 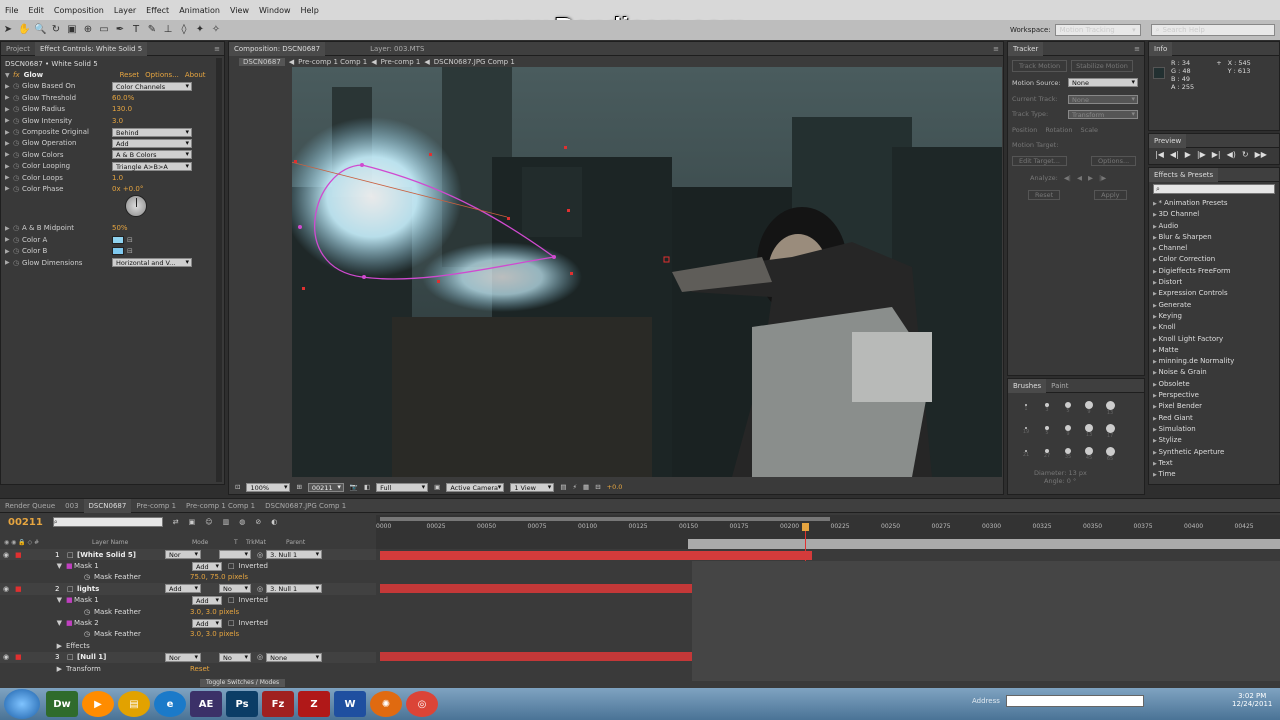 I want to click on prev-frame-icon: ◀|, so click(x=1174, y=154).